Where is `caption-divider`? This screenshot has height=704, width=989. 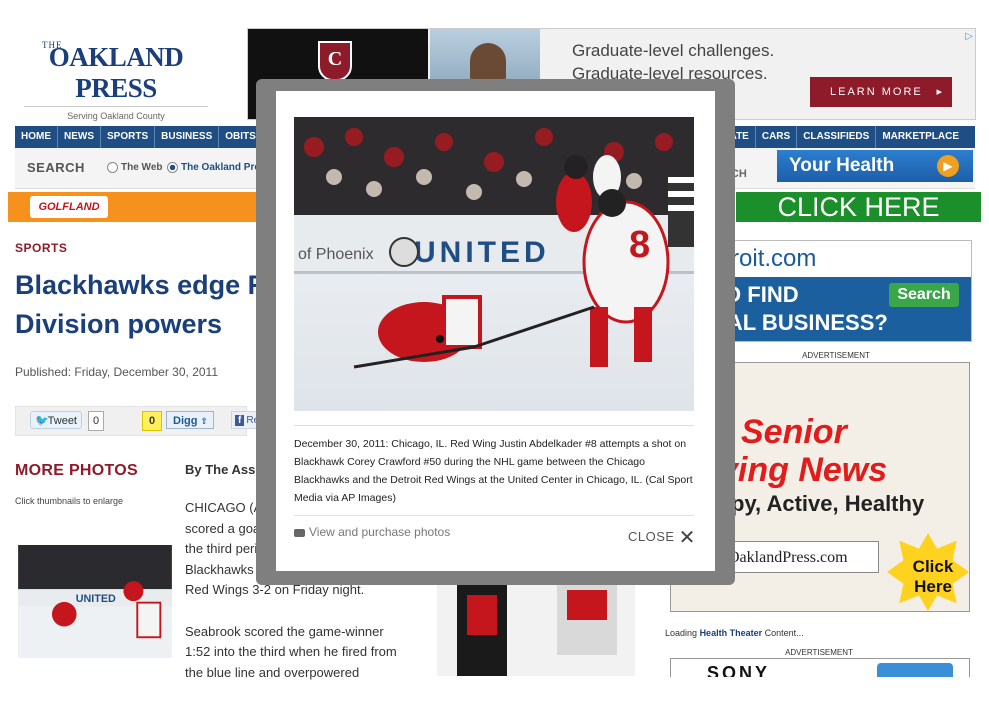
caption-divider is located at coordinates (494, 425).